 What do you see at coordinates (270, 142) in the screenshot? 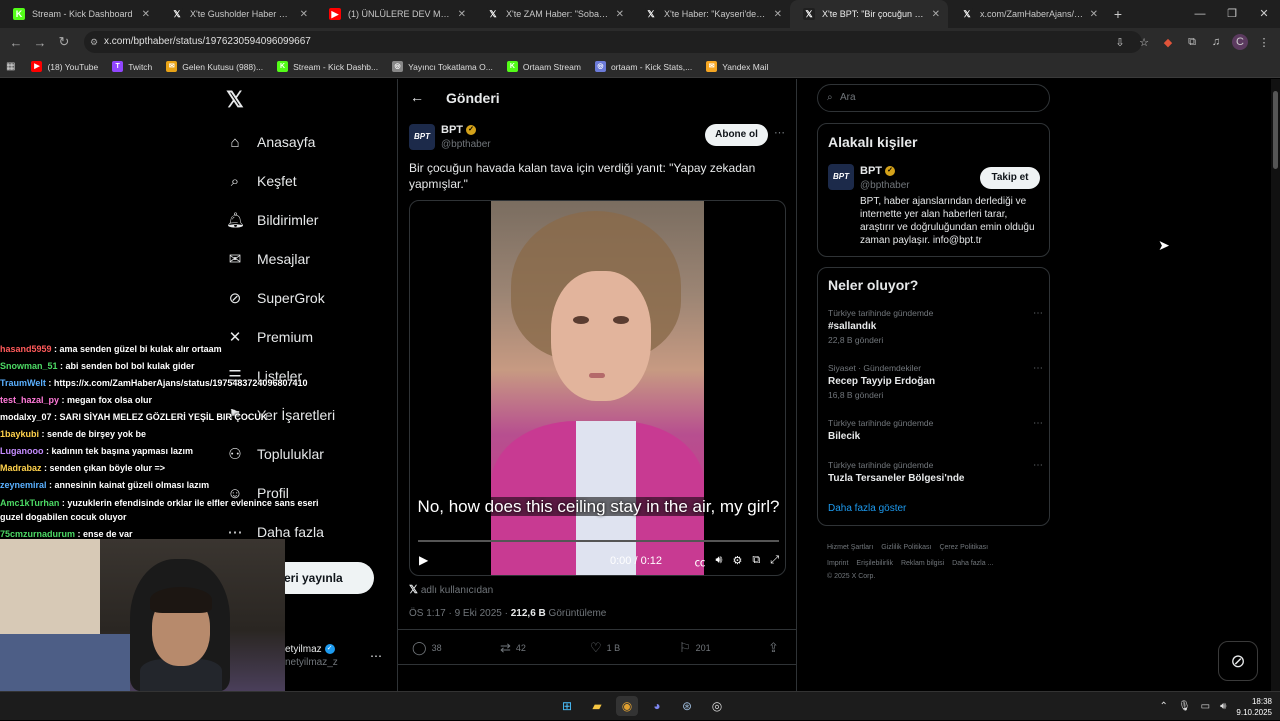
I see `sidebar-item-anasayfa: ⌂ Anasayfa` at bounding box center [270, 142].